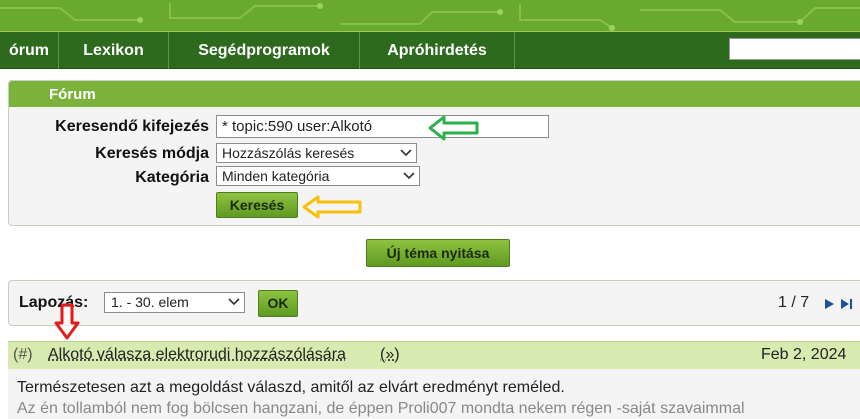 This screenshot has width=860, height=419. Describe the element at coordinates (847, 304) in the screenshot. I see `last-page-icon` at that location.